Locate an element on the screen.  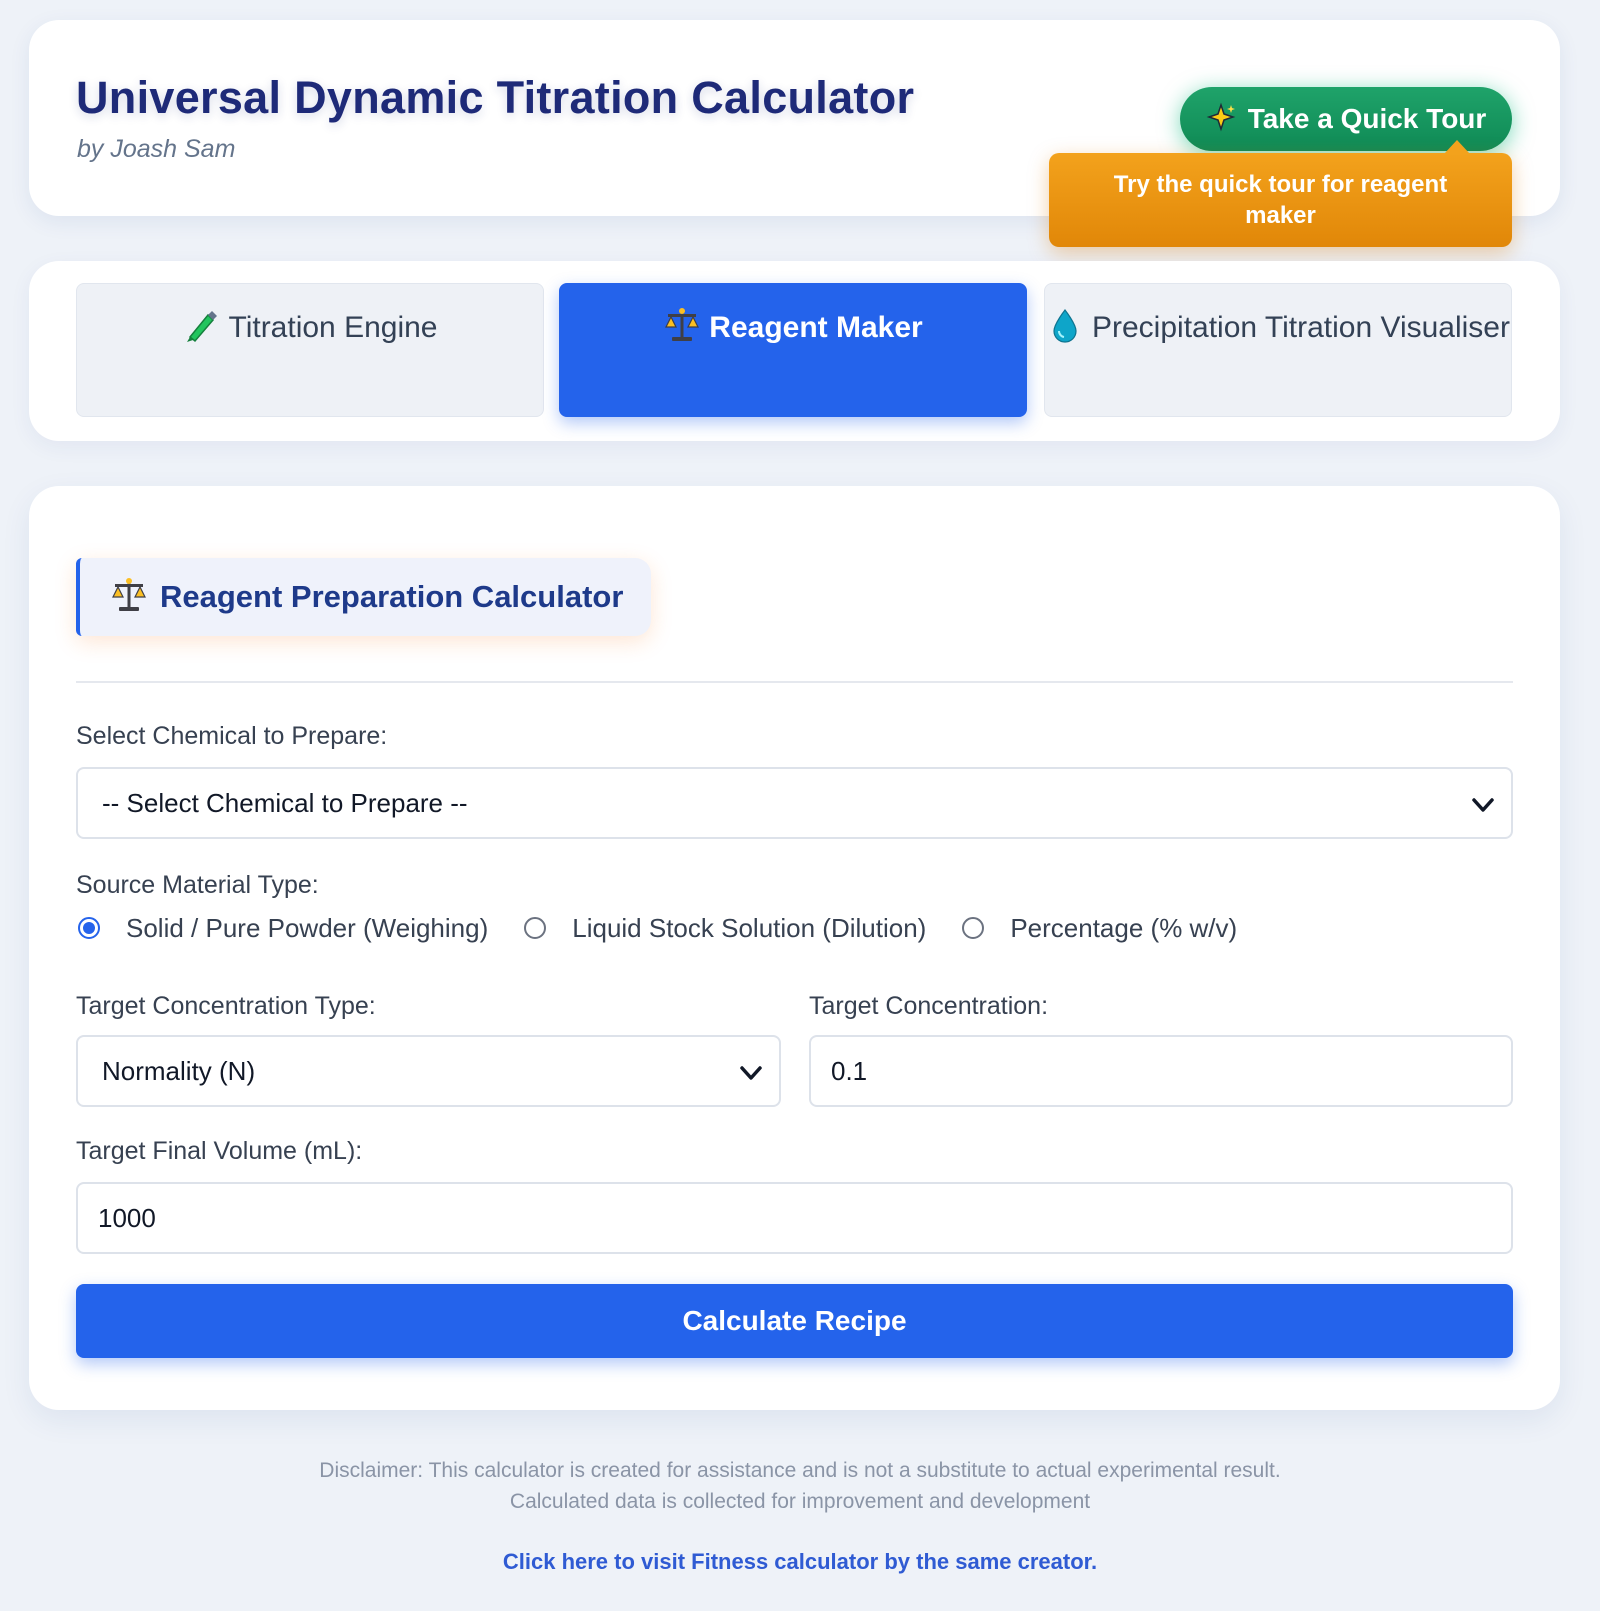
tab-reagent-maker: Reagent Maker is located at coordinates (793, 350).